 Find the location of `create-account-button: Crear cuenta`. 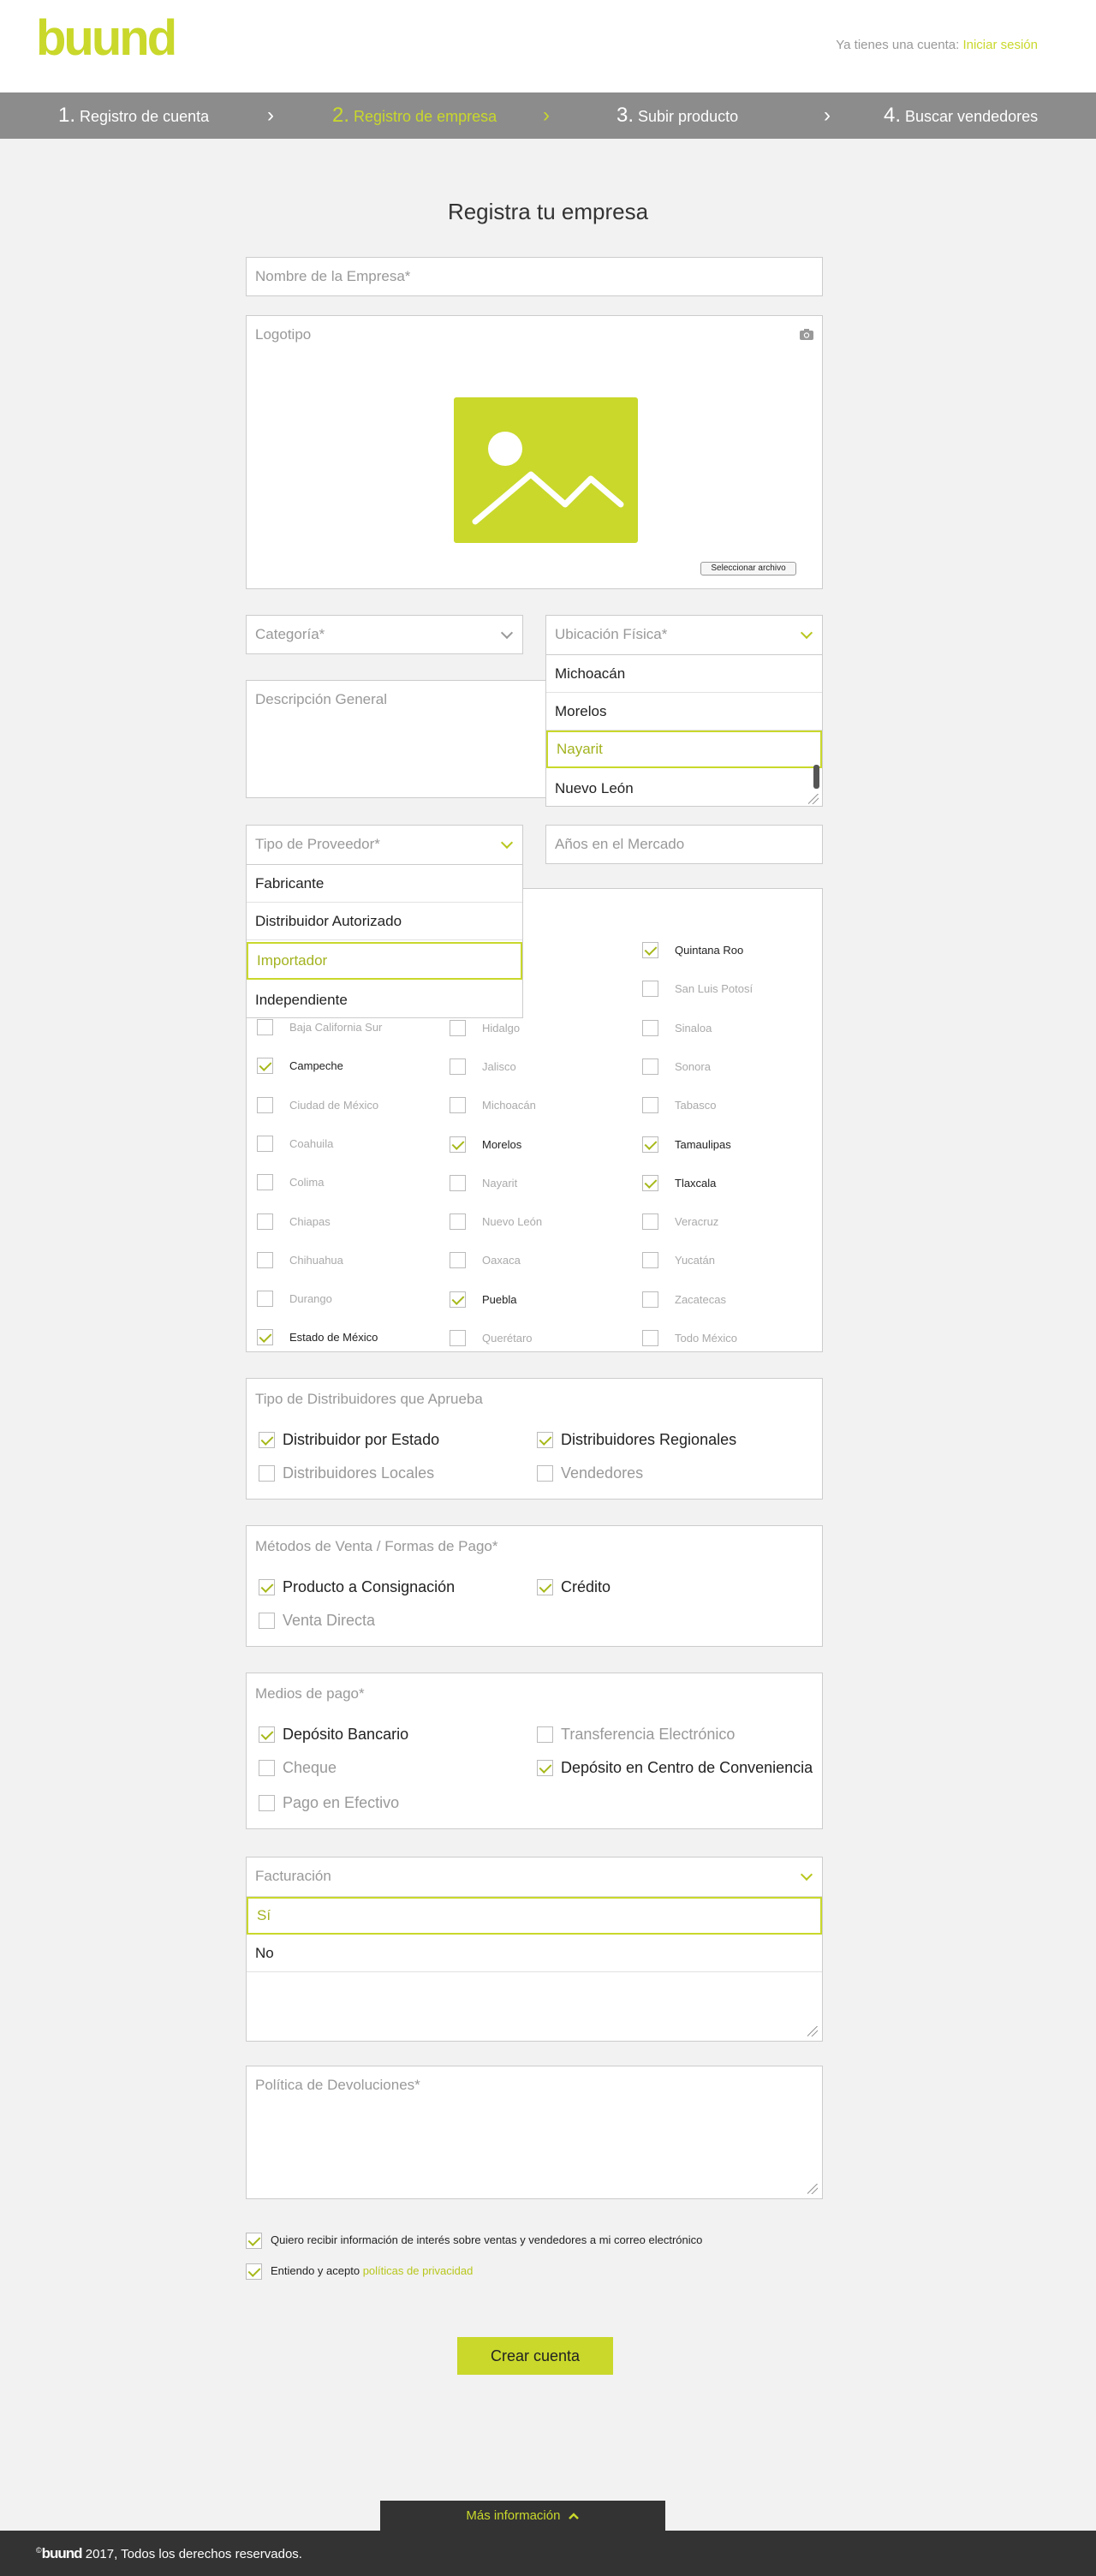

create-account-button: Crear cuenta is located at coordinates (535, 2356).